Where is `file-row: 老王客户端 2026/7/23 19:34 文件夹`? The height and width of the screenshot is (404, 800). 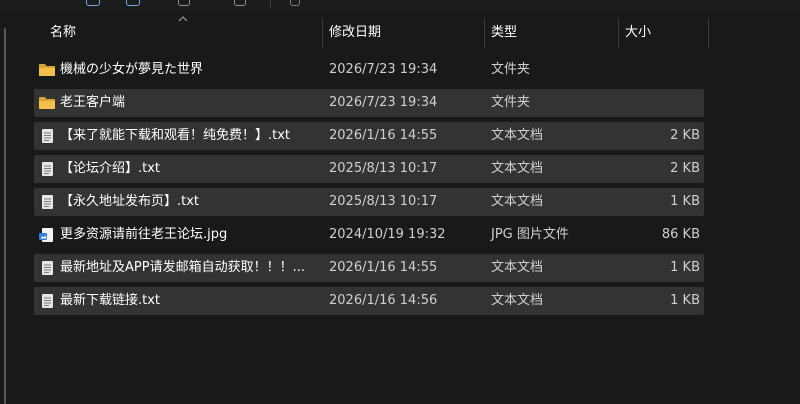 file-row: 老王客户端 2026/7/23 19:34 文件夹 is located at coordinates (369, 103).